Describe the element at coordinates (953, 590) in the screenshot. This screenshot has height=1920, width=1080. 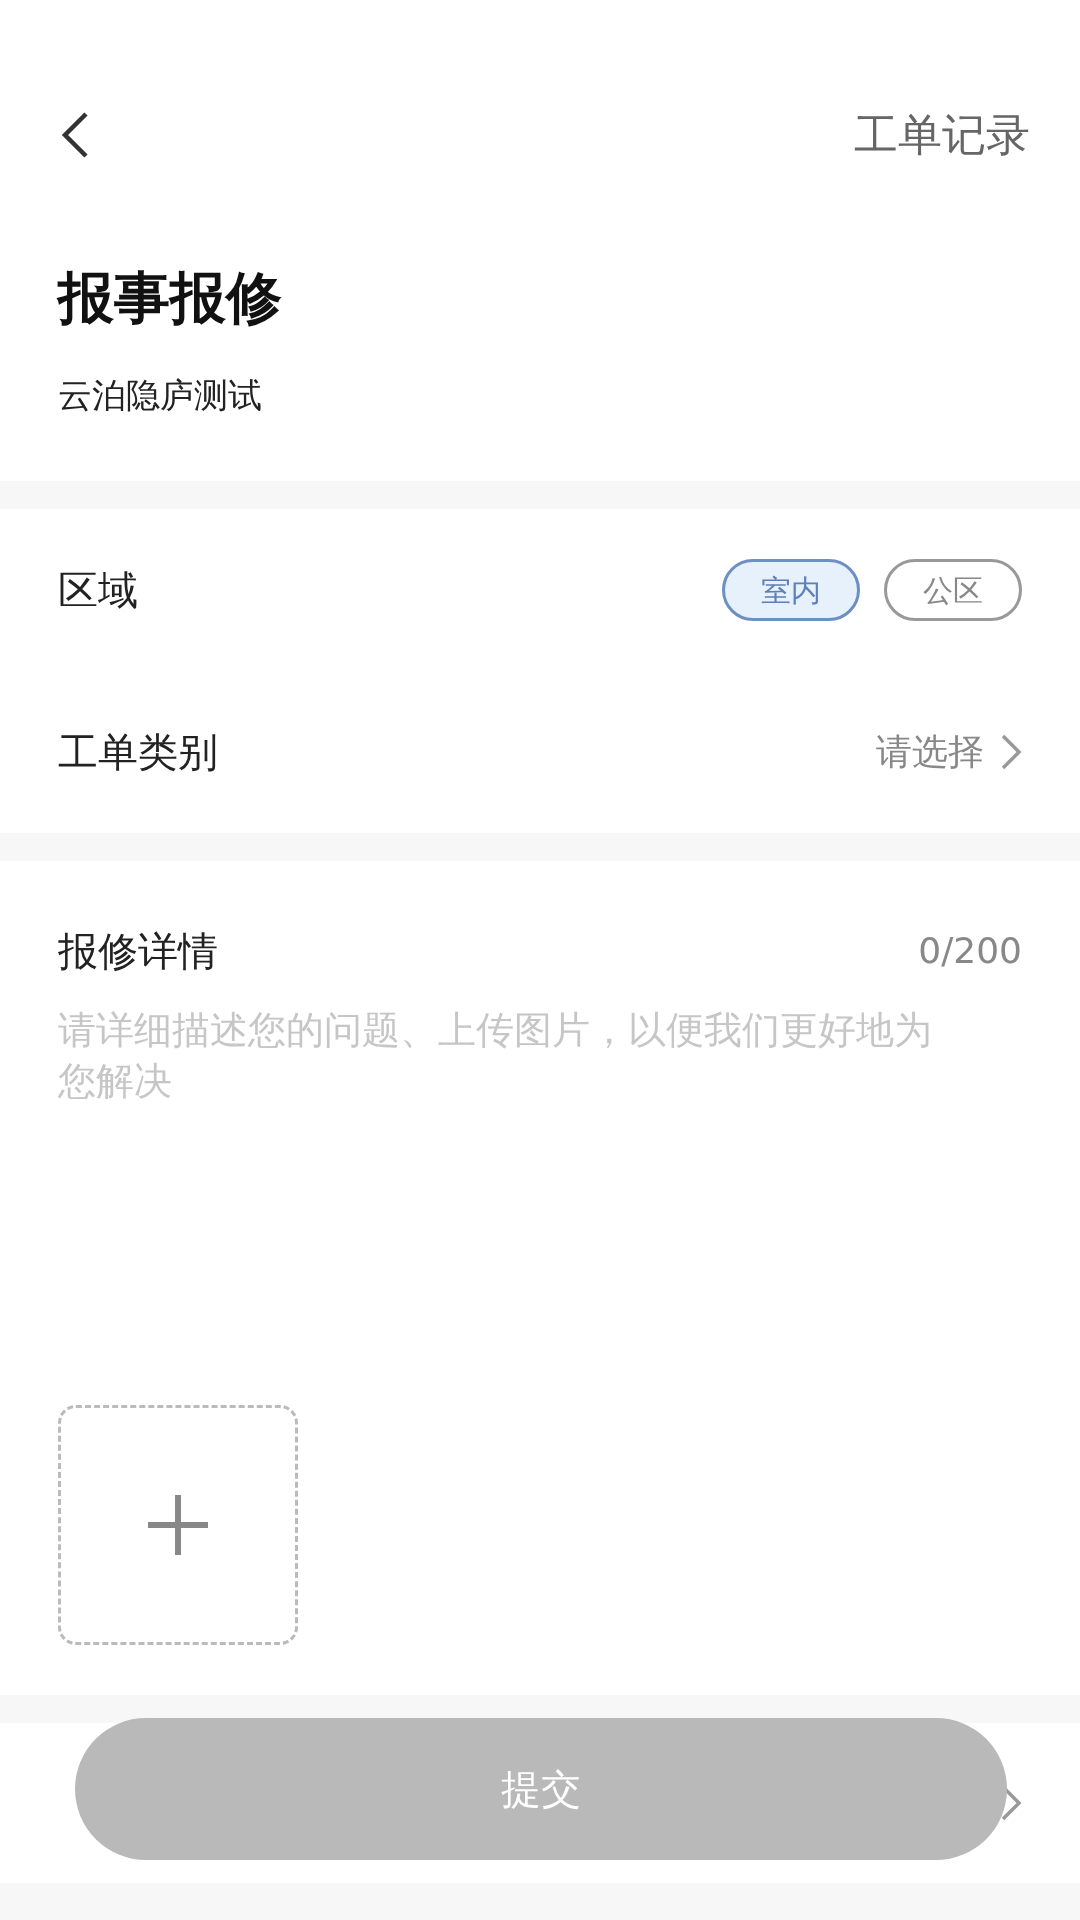
I see `area-option: 公区` at that location.